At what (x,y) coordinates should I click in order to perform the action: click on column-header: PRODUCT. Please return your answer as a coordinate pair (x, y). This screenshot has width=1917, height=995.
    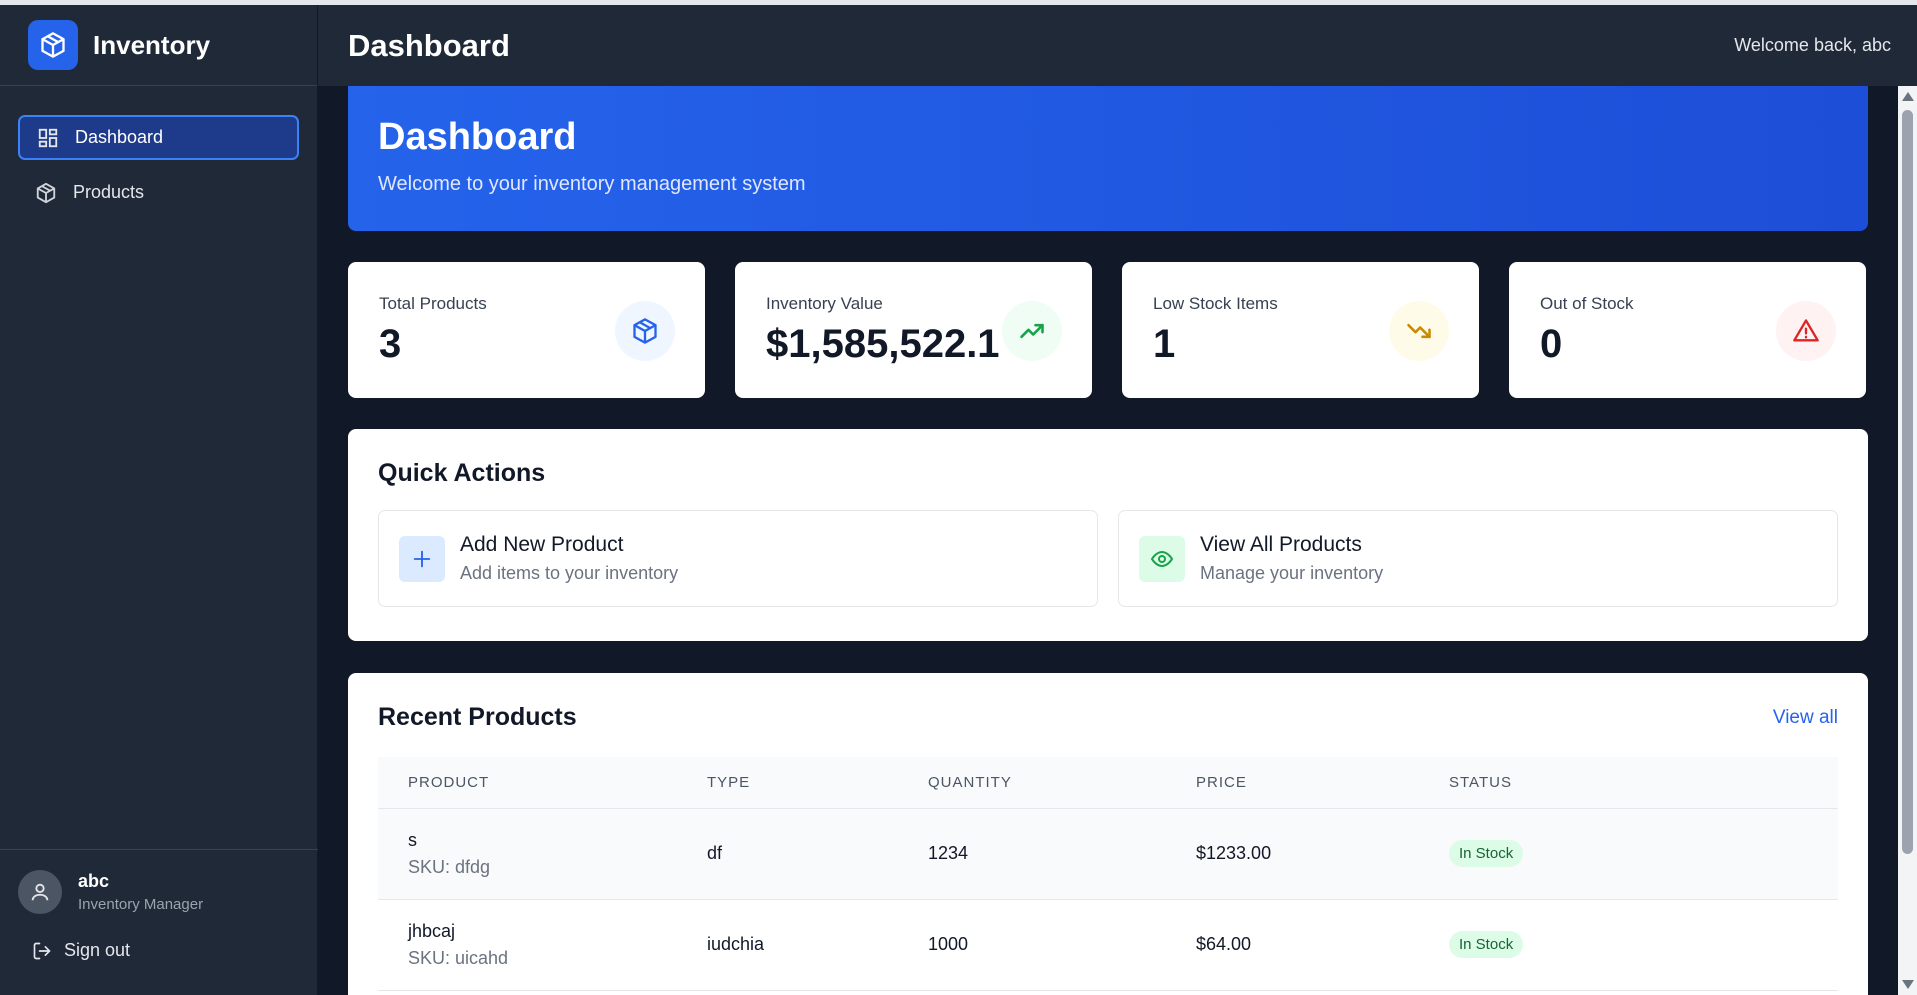
    Looking at the image, I should click on (527, 783).